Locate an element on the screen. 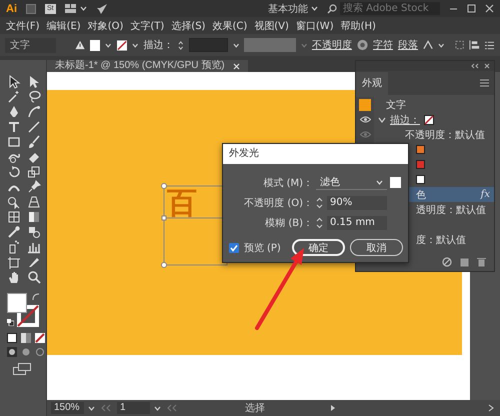 The height and width of the screenshot is (416, 500). shape-builder-icon is located at coordinates (14, 202).